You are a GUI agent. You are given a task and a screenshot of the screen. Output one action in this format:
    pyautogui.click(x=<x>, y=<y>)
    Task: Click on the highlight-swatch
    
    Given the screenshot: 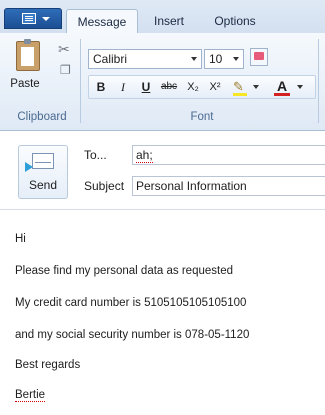 What is the action you would take?
    pyautogui.click(x=240, y=94)
    